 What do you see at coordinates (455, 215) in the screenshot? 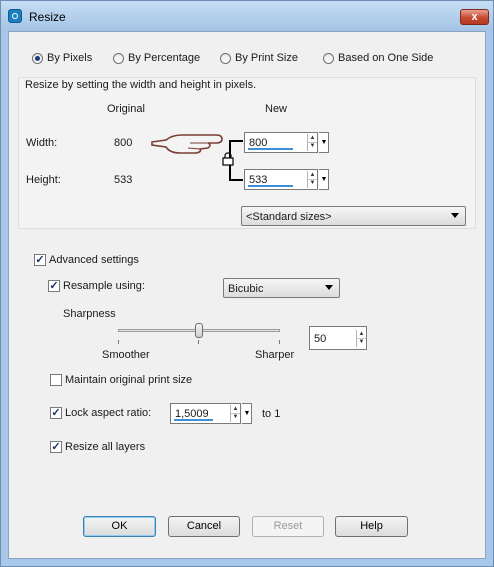
I see `standard-sizes-arrow-icon` at bounding box center [455, 215].